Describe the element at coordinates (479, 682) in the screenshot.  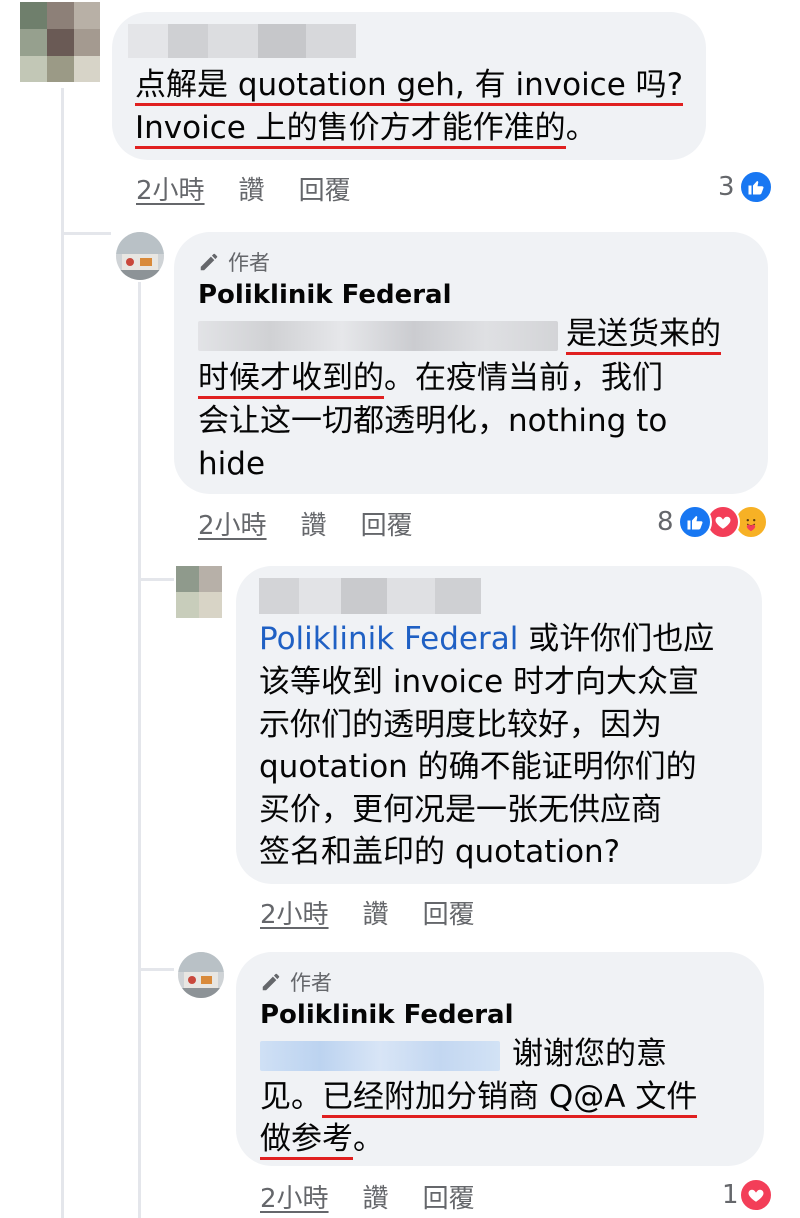
I see `comment-text-line: 该等收到 invoice 时才向大众宣` at that location.